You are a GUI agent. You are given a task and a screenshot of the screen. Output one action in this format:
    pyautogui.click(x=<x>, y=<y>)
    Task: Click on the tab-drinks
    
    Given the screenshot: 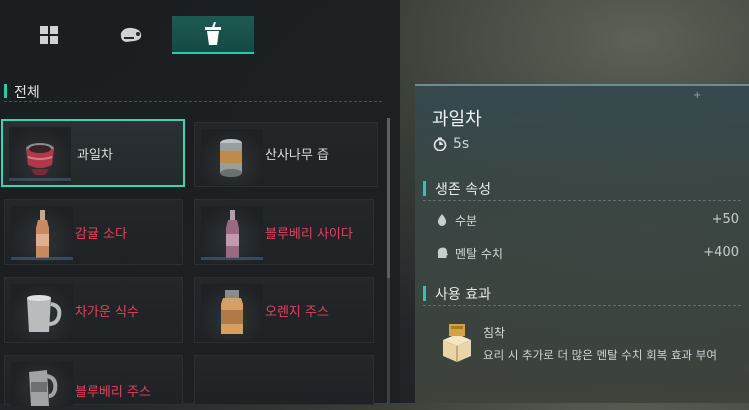 What is the action you would take?
    pyautogui.click(x=213, y=35)
    